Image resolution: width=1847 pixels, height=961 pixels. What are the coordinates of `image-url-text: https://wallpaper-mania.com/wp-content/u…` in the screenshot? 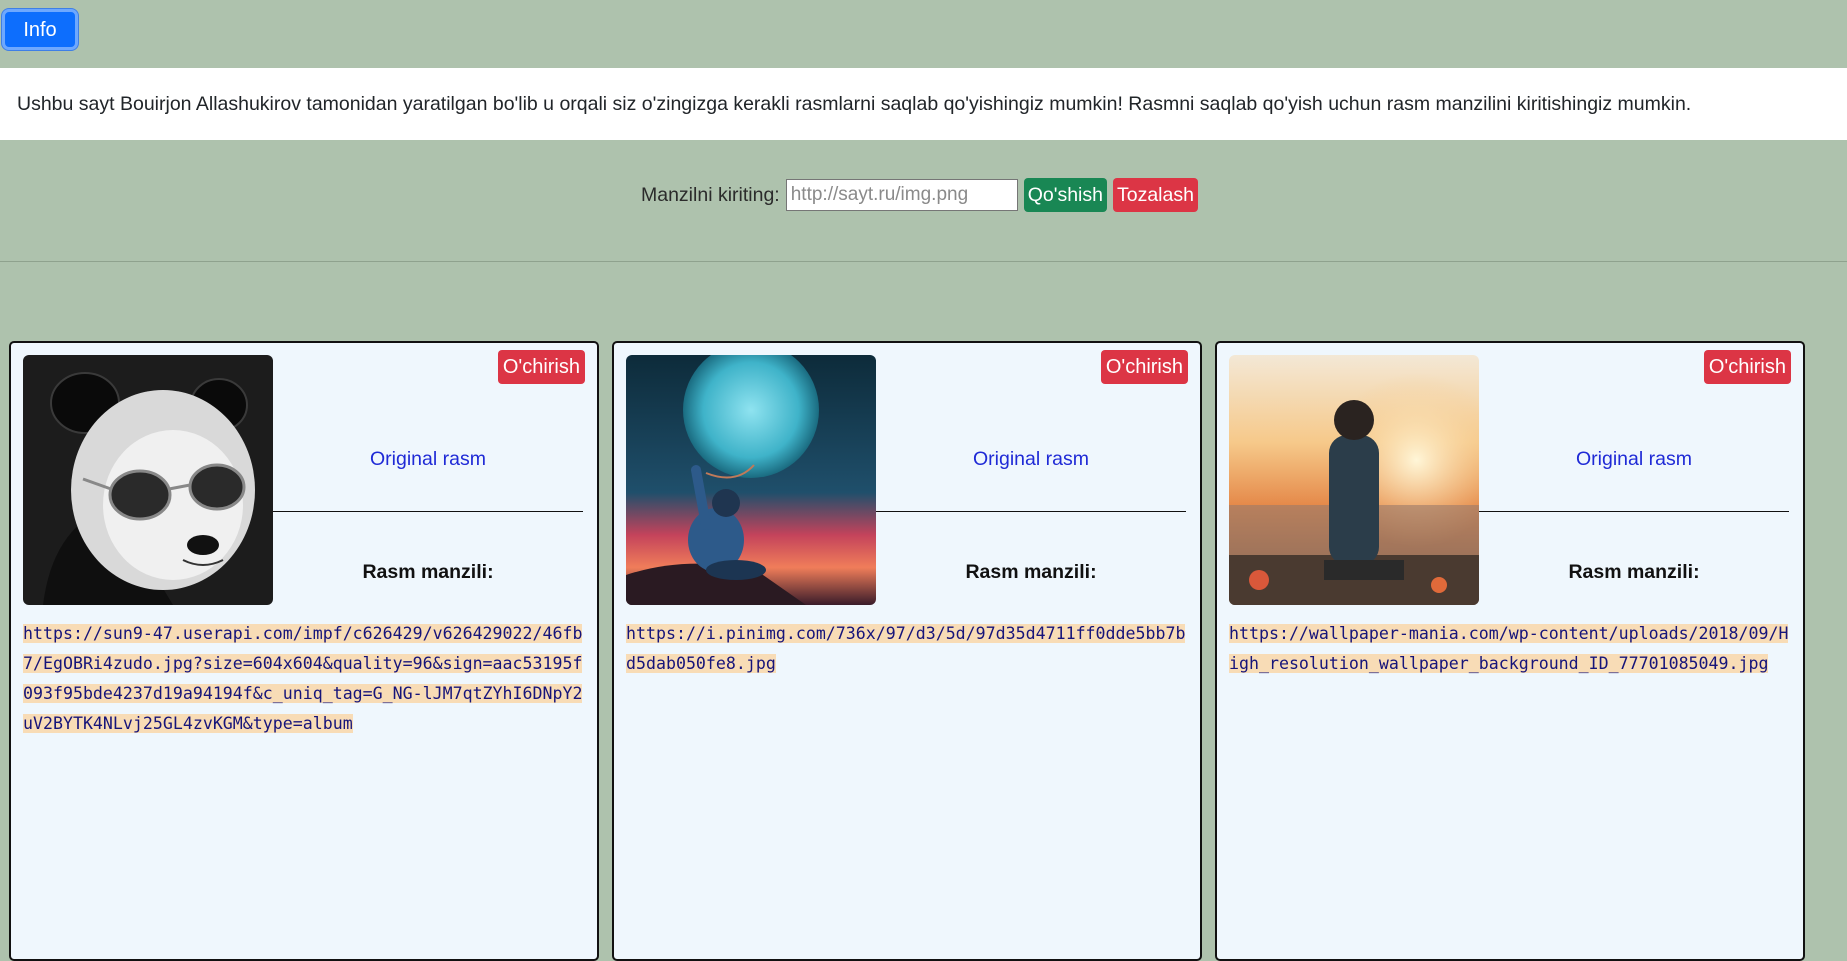 It's located at (1509, 648).